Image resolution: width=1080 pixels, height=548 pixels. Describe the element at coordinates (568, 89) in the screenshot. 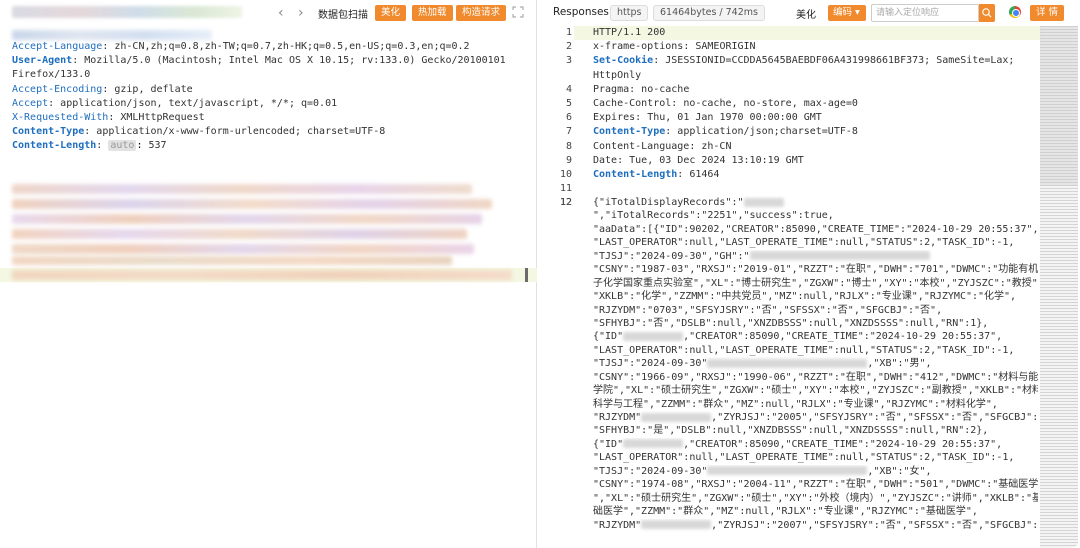

I see `line-number: 4` at that location.